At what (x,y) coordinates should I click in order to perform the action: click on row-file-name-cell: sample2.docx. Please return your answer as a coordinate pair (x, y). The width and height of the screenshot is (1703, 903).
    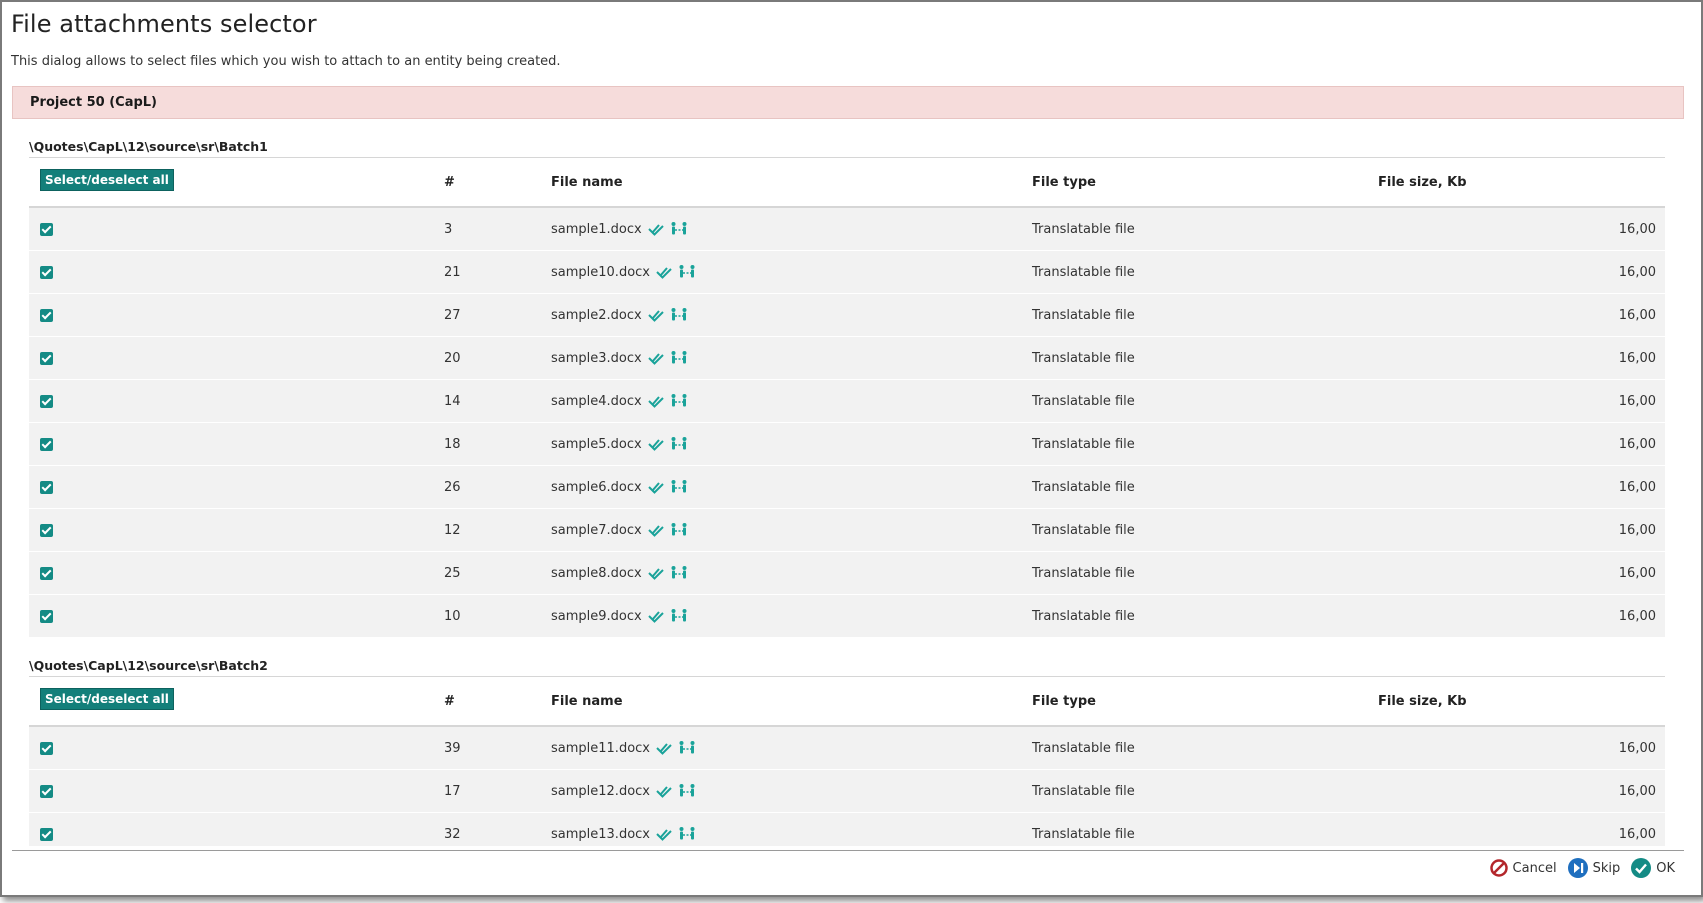
    Looking at the image, I should click on (791, 315).